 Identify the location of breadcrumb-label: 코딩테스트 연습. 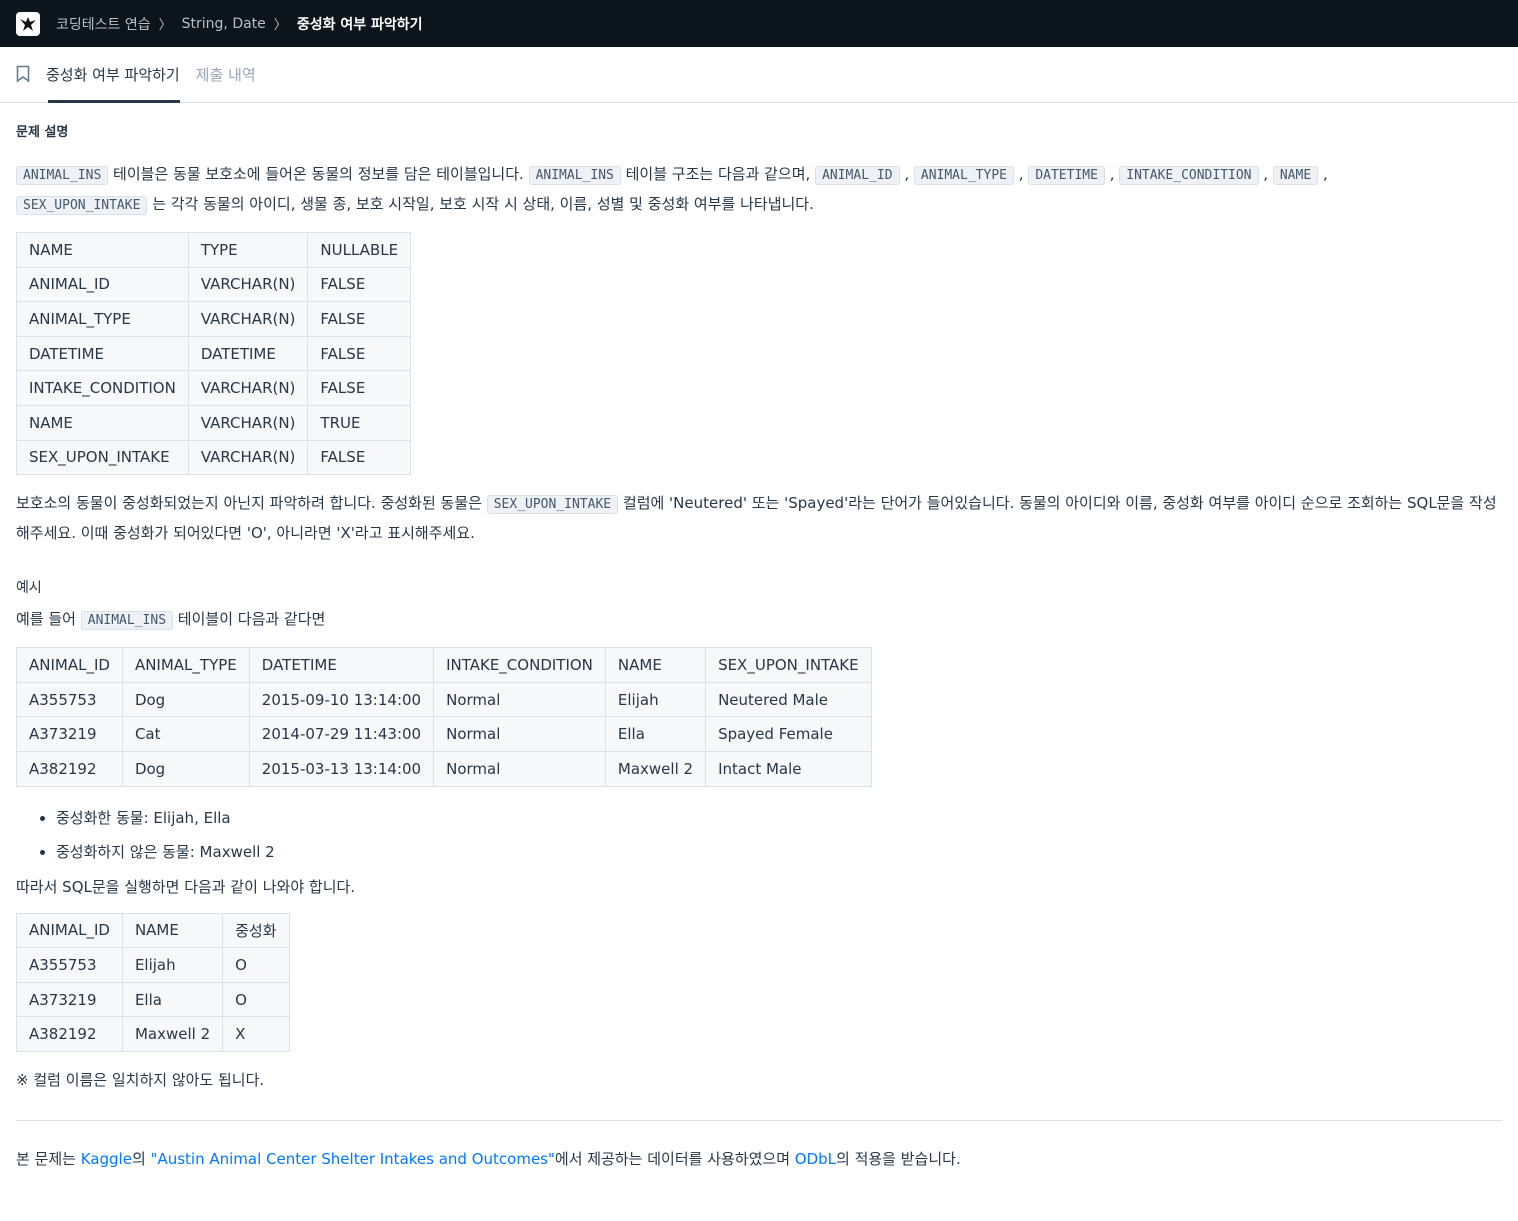
(103, 24).